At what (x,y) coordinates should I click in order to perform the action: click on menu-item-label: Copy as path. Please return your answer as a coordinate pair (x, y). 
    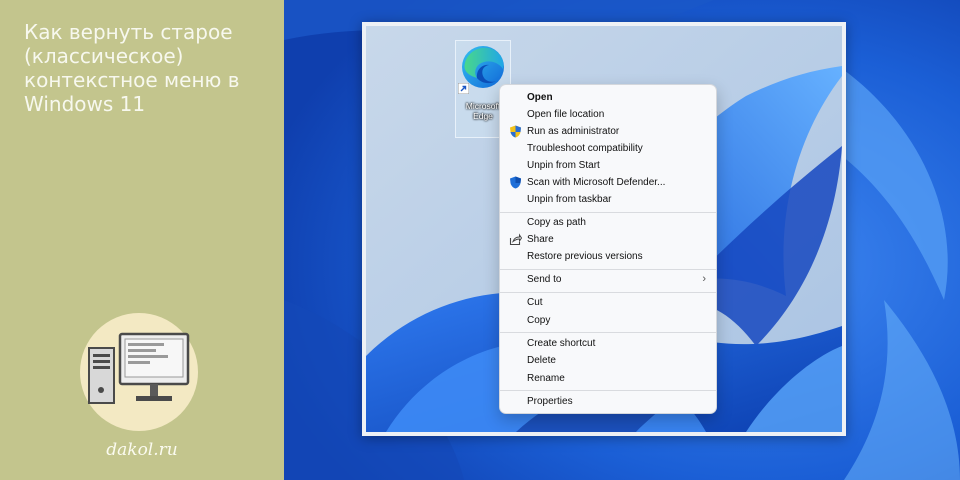
    Looking at the image, I should click on (556, 222).